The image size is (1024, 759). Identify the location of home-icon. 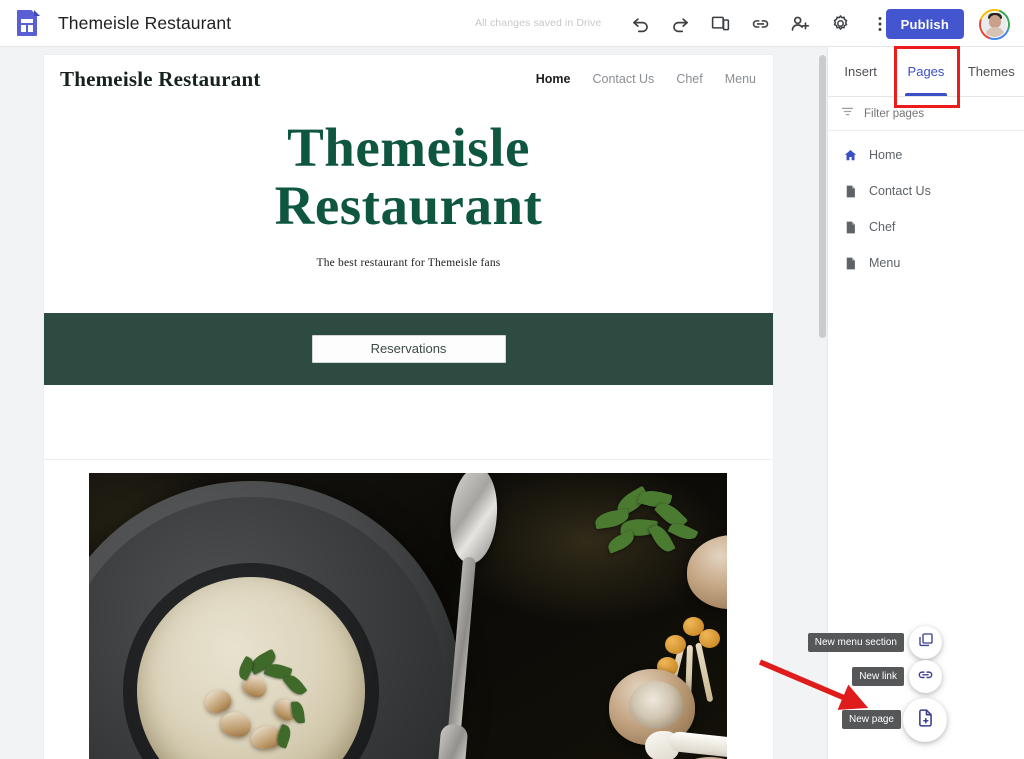
(850, 155).